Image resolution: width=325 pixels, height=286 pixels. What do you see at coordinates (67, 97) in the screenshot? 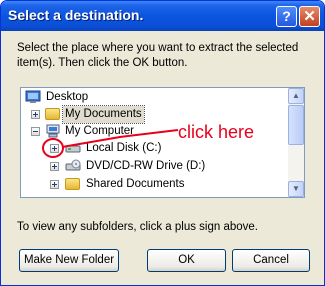
I see `tree-item-label: Desktop` at bounding box center [67, 97].